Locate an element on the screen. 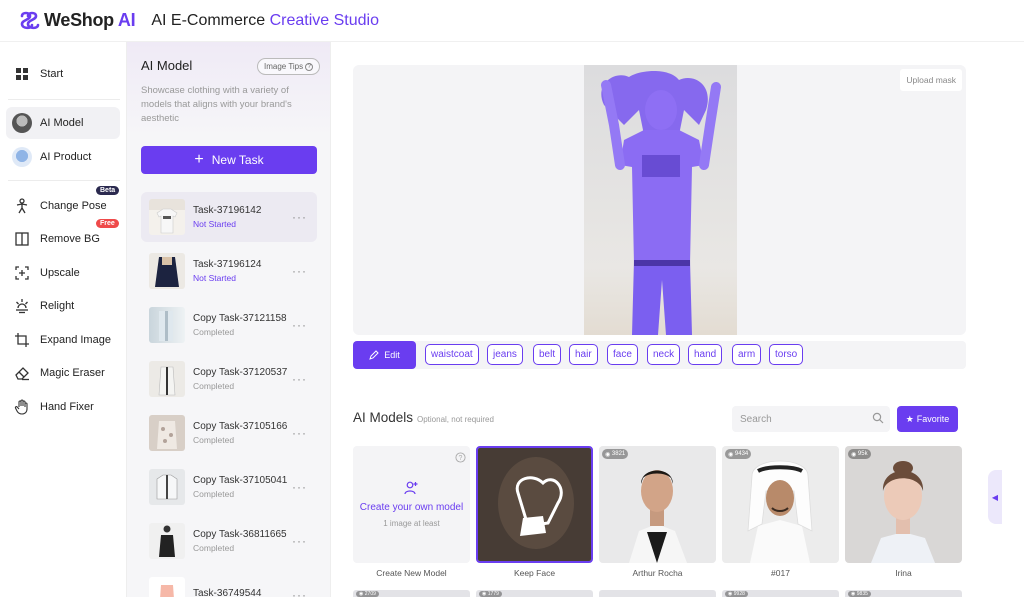  task-status: Completed is located at coordinates (214, 548).